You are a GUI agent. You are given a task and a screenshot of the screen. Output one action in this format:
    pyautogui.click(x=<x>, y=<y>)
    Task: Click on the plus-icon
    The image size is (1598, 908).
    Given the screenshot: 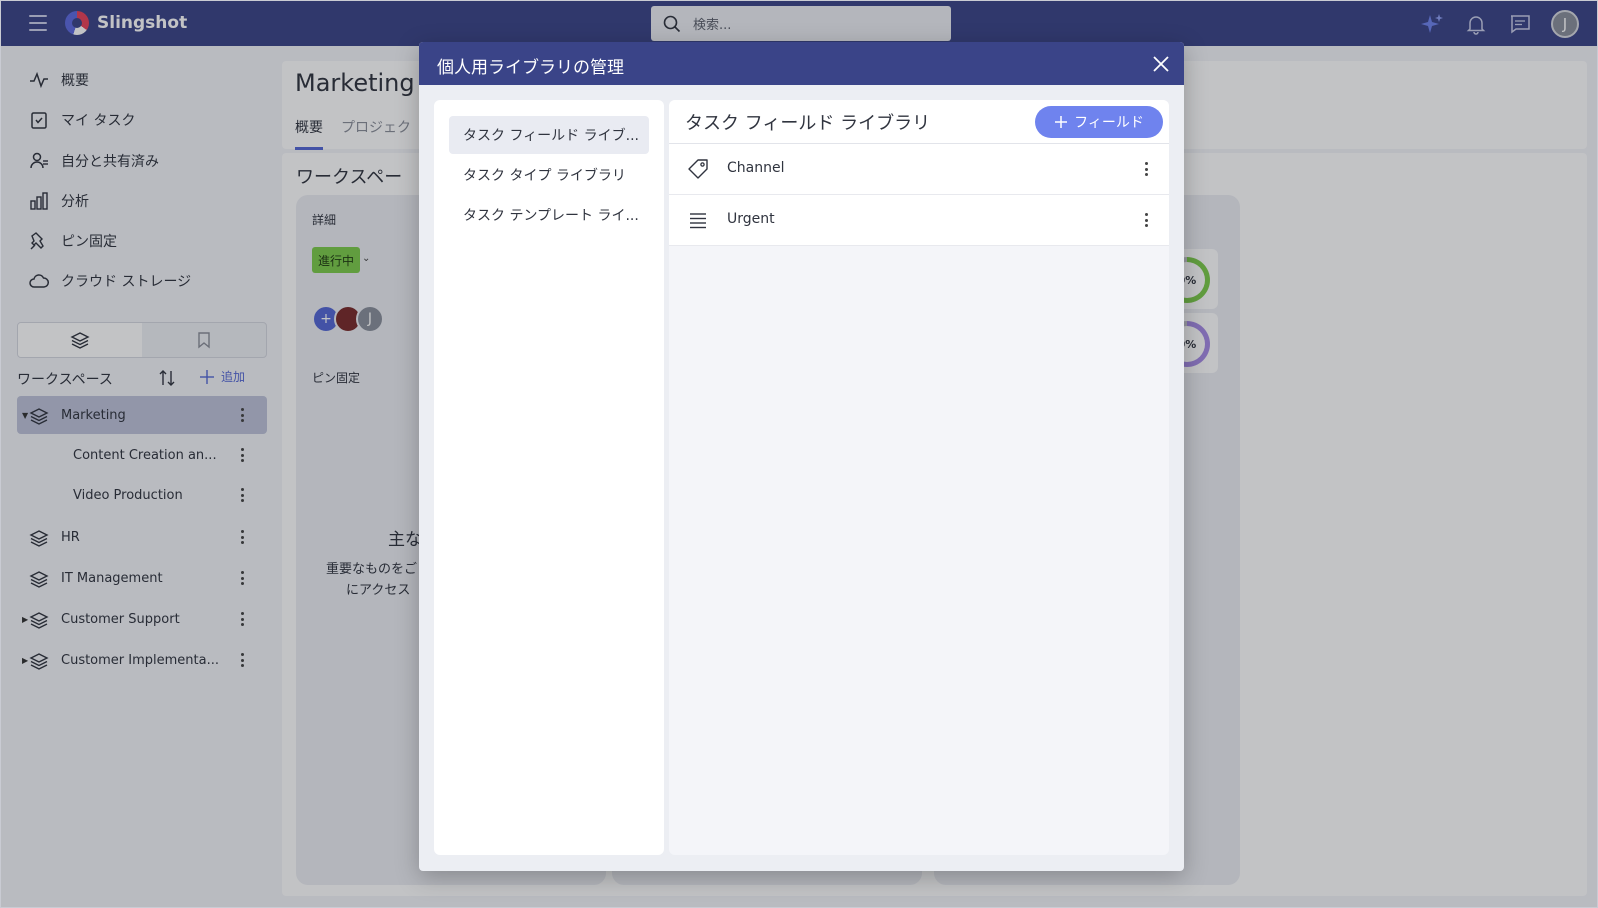 What is the action you would take?
    pyautogui.click(x=1061, y=122)
    